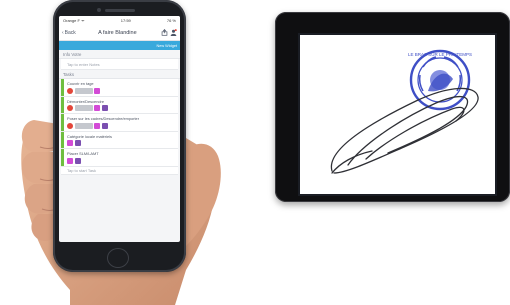 This screenshot has width=510, height=305. What do you see at coordinates (119, 64) in the screenshot?
I see `notes-field: Tap to enter Notes` at bounding box center [119, 64].